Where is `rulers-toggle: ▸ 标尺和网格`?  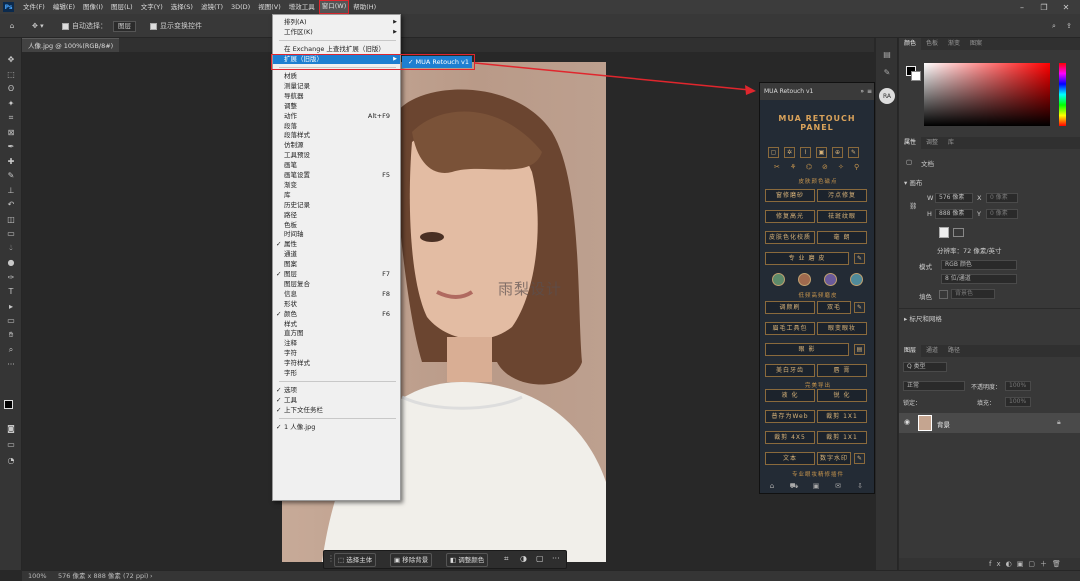 rulers-toggle: ▸ 标尺和网格 is located at coordinates (923, 318).